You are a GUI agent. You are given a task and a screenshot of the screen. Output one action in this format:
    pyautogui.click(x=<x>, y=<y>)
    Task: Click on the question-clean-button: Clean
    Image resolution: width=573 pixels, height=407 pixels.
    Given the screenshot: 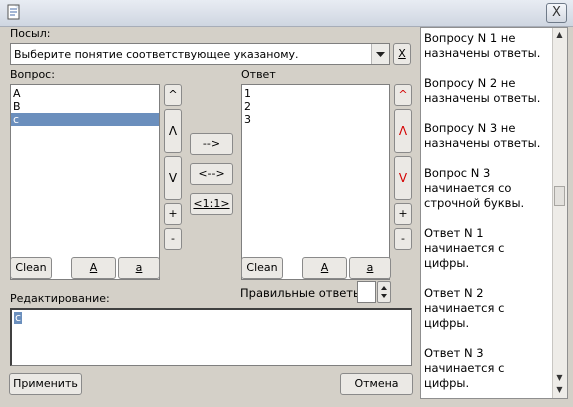 What is the action you would take?
    pyautogui.click(x=31, y=268)
    